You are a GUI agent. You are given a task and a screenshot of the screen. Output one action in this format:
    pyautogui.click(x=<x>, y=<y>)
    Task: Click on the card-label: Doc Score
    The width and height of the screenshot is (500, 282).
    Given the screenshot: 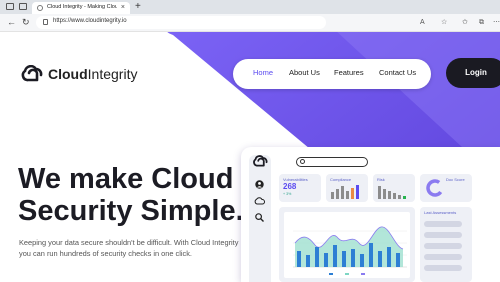 What is the action you would take?
    pyautogui.click(x=455, y=179)
    